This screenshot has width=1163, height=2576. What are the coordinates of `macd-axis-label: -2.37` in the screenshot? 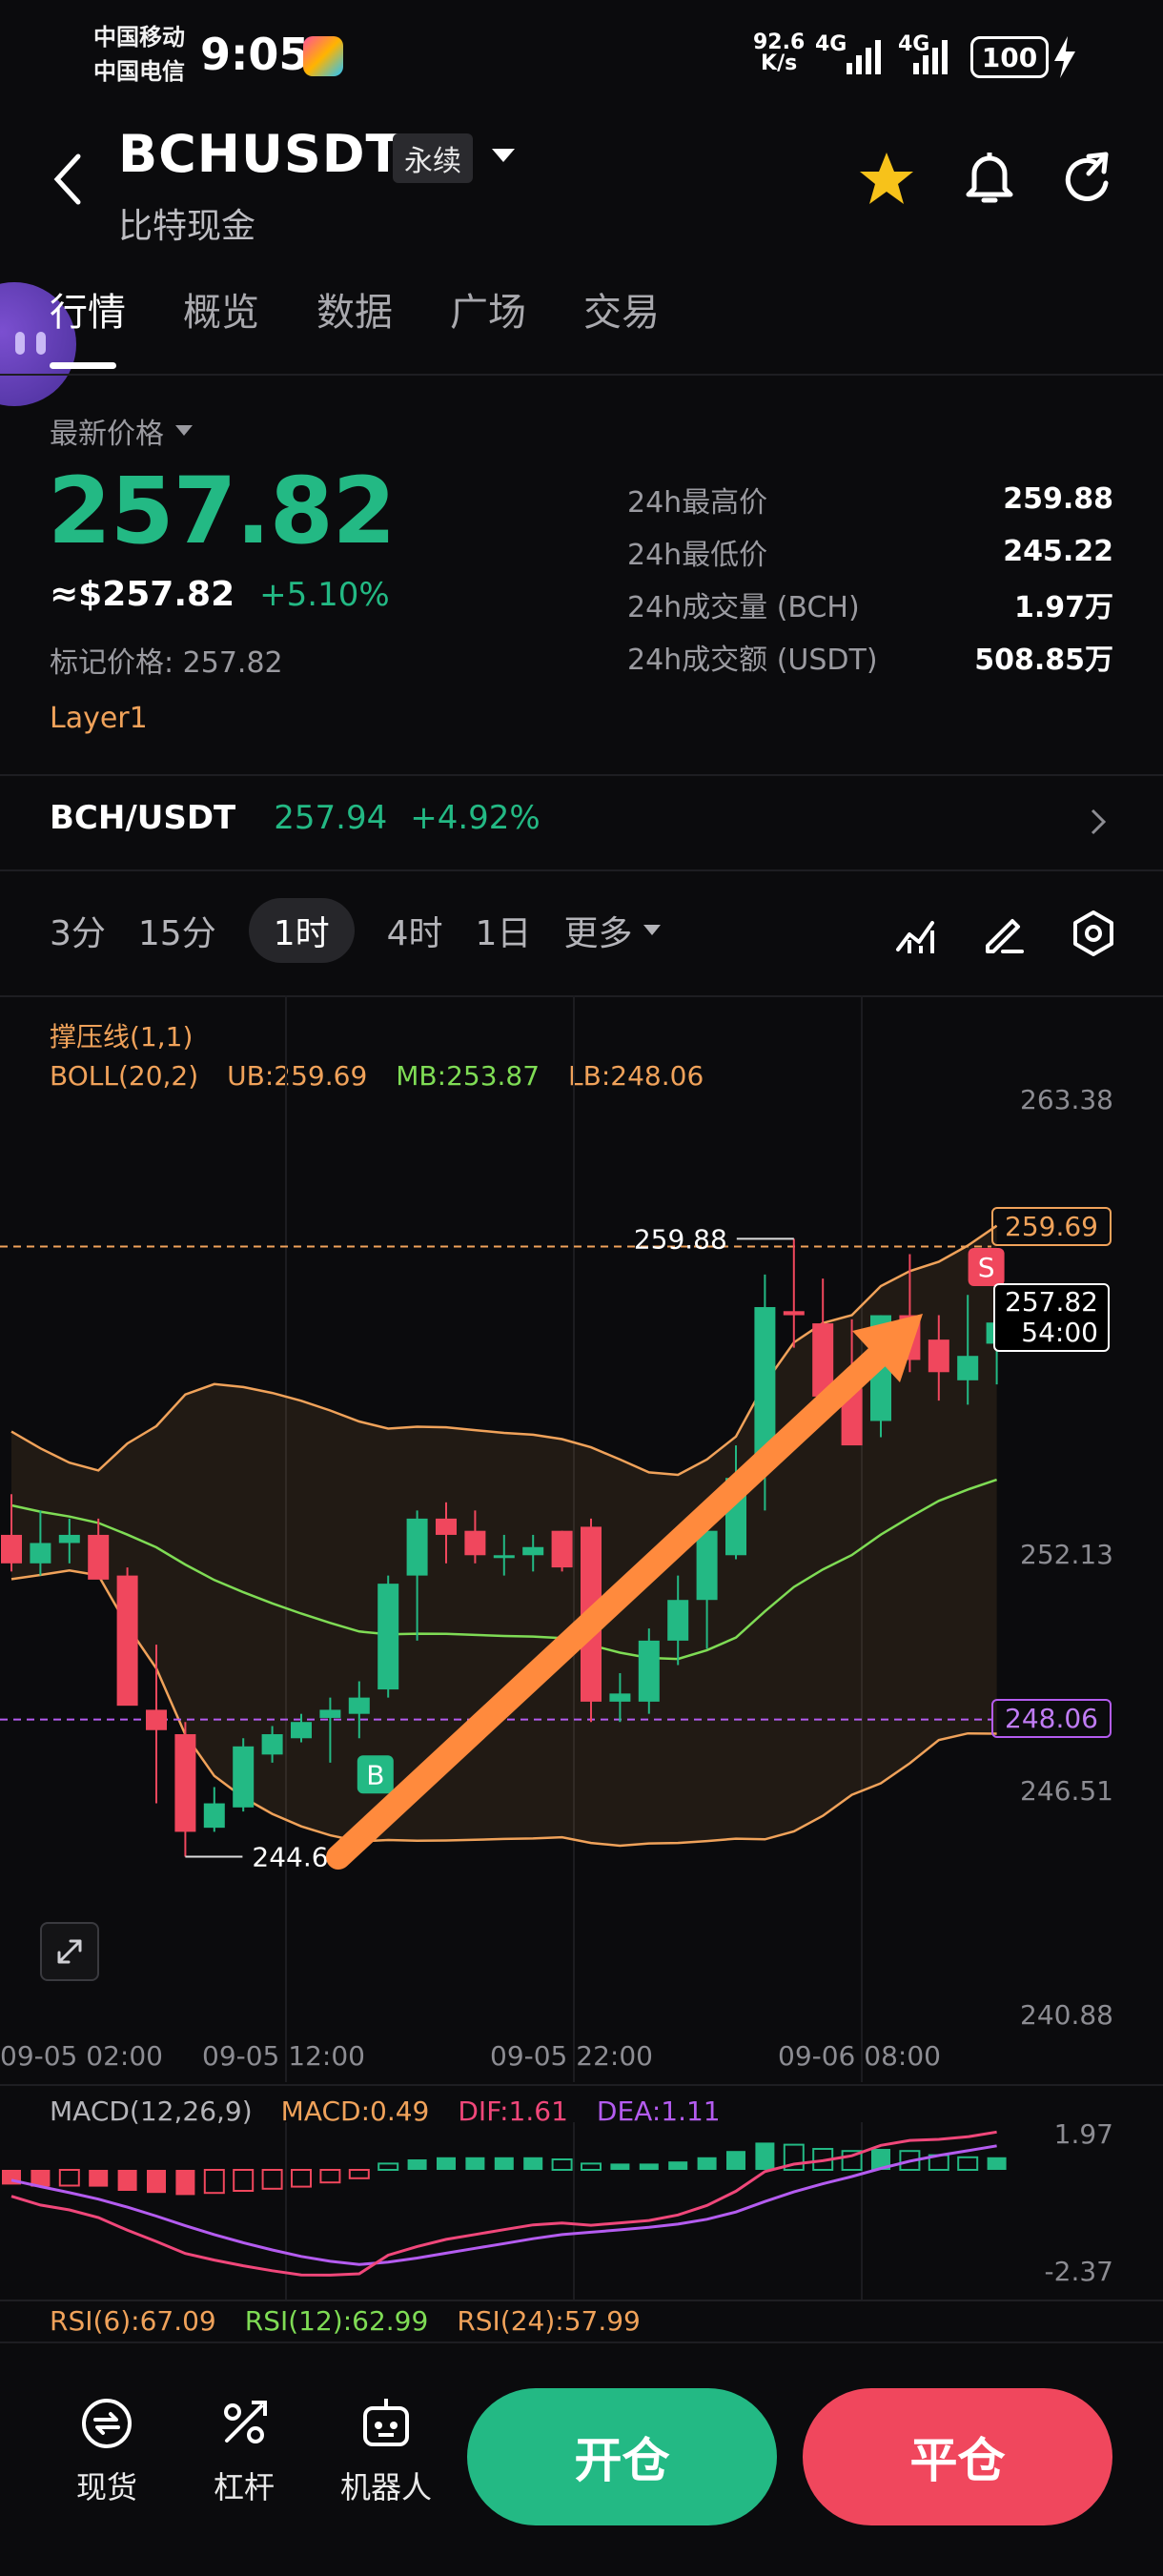 It's located at (1078, 2272).